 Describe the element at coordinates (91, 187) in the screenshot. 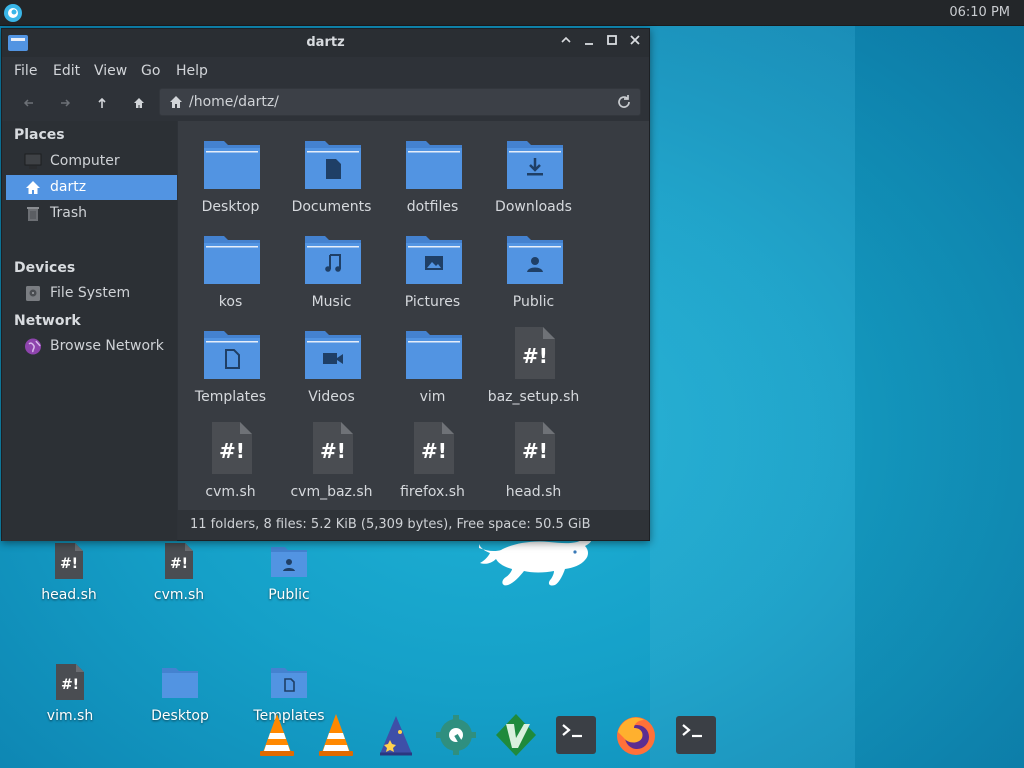

I see `sidebar-item-dartz: dartz` at that location.